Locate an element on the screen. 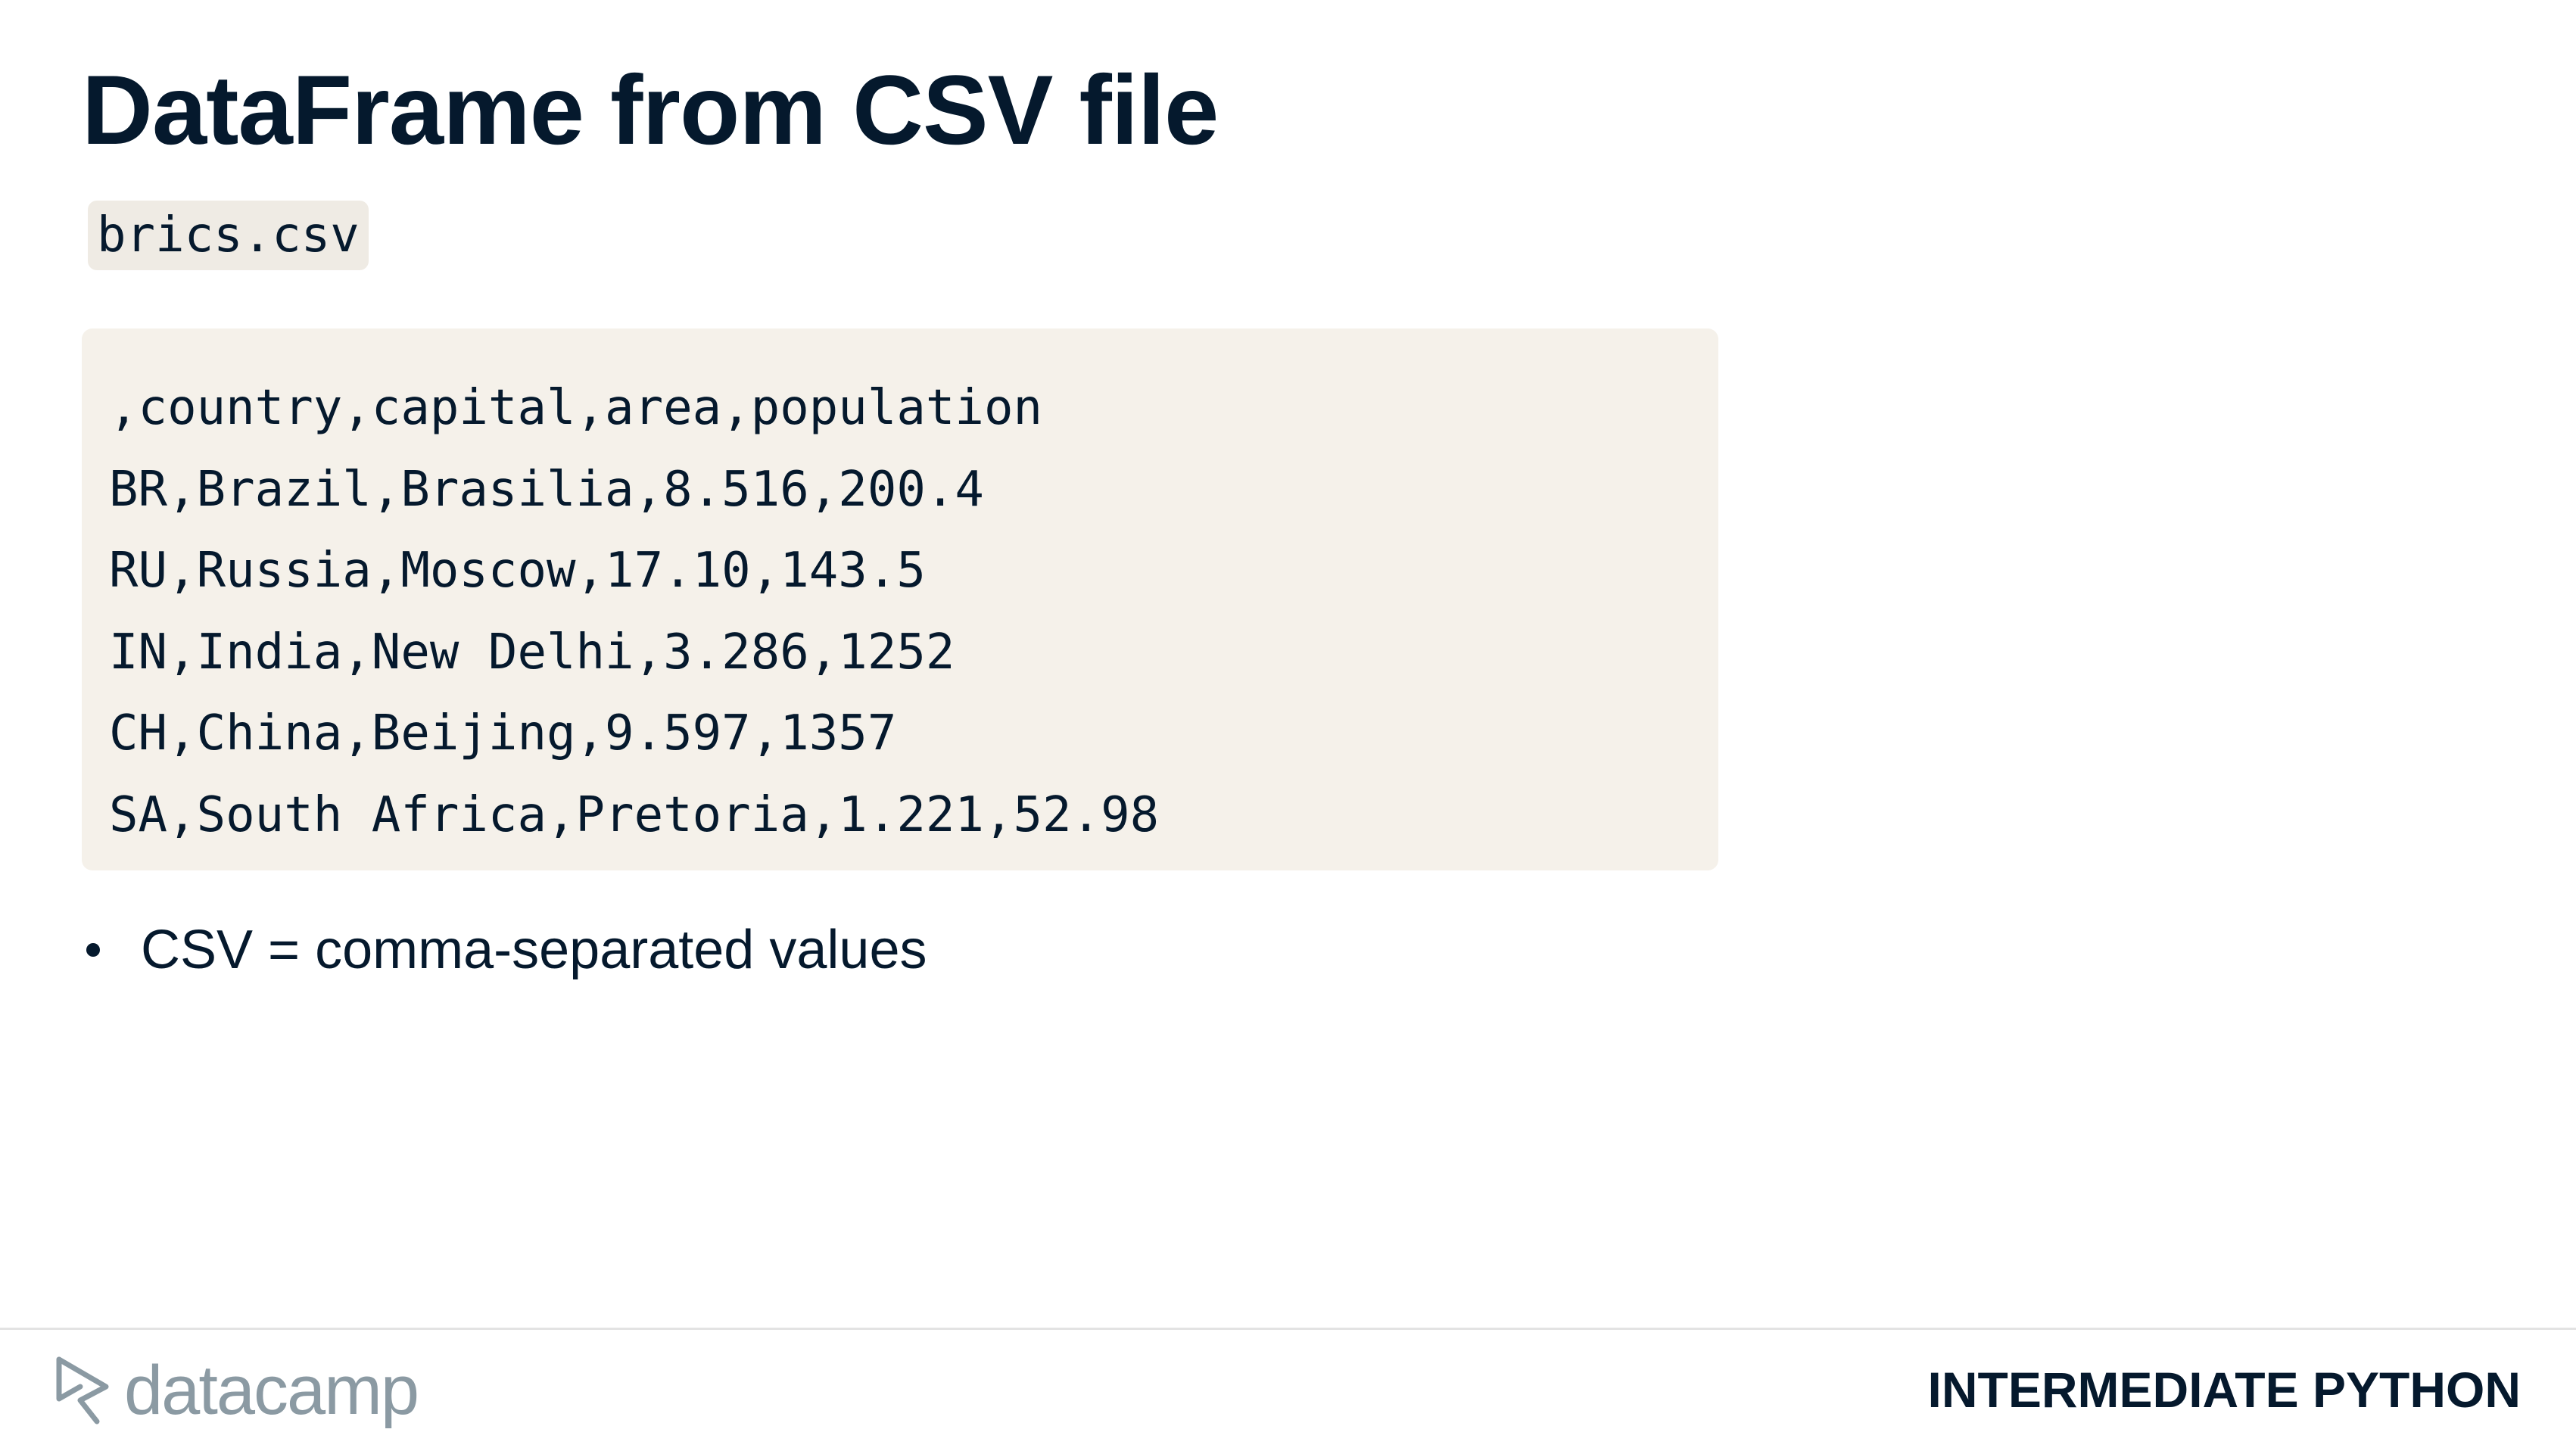 The image size is (2576, 1451). slide-title: DataFrame from CSV file is located at coordinates (650, 109).